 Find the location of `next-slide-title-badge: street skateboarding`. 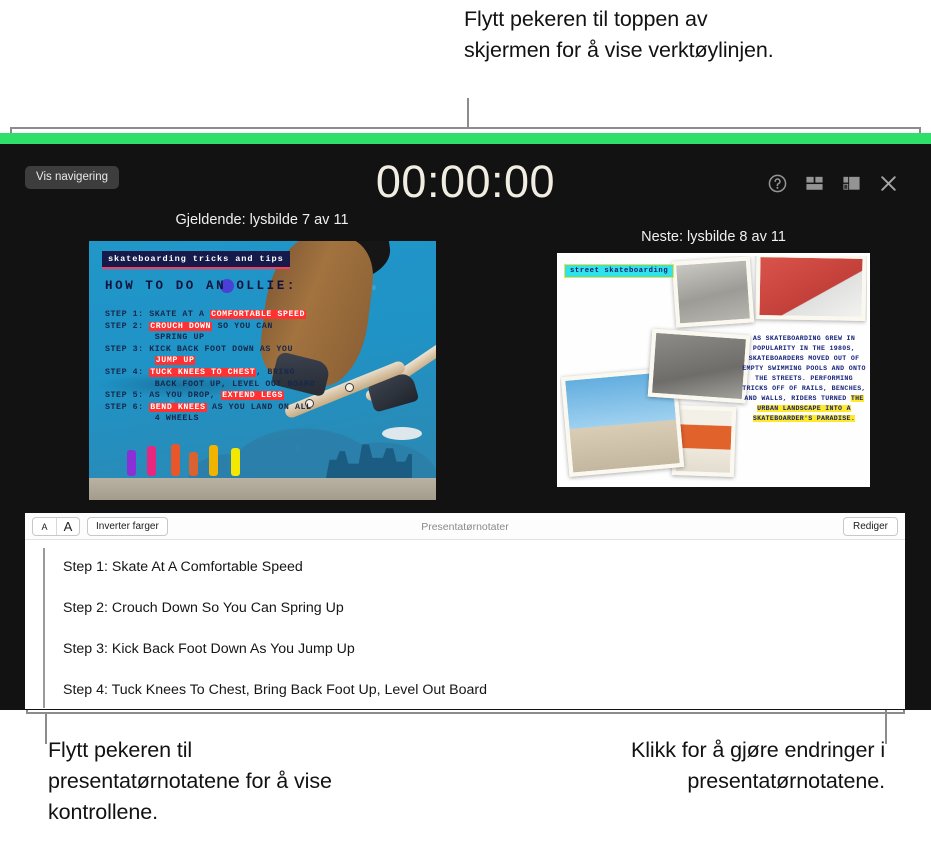

next-slide-title-badge: street skateboarding is located at coordinates (619, 271).